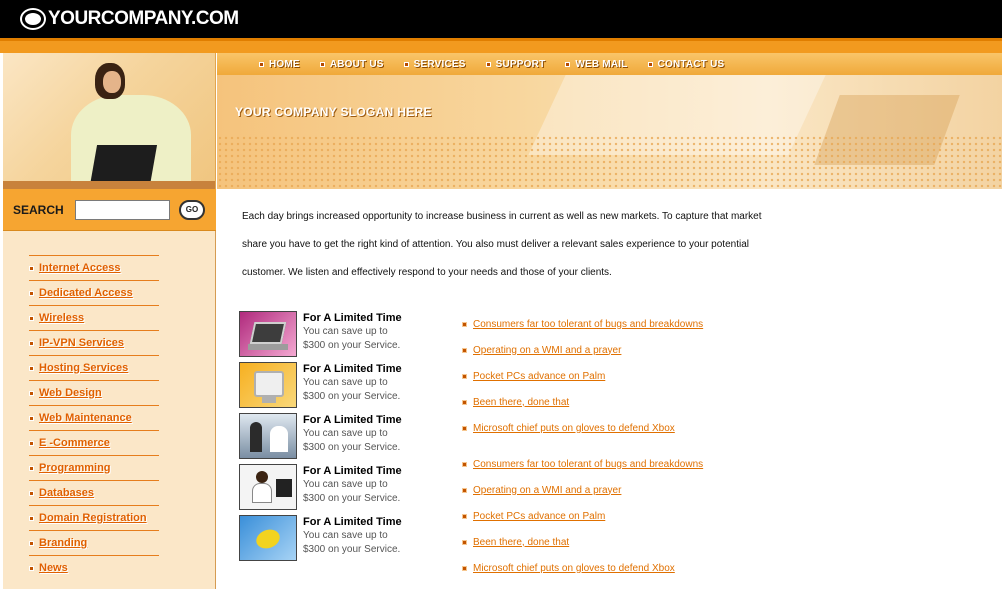 This screenshot has height=589, width=1002. What do you see at coordinates (94, 267) in the screenshot?
I see `sidebar-item-internet-access: Internet Access` at bounding box center [94, 267].